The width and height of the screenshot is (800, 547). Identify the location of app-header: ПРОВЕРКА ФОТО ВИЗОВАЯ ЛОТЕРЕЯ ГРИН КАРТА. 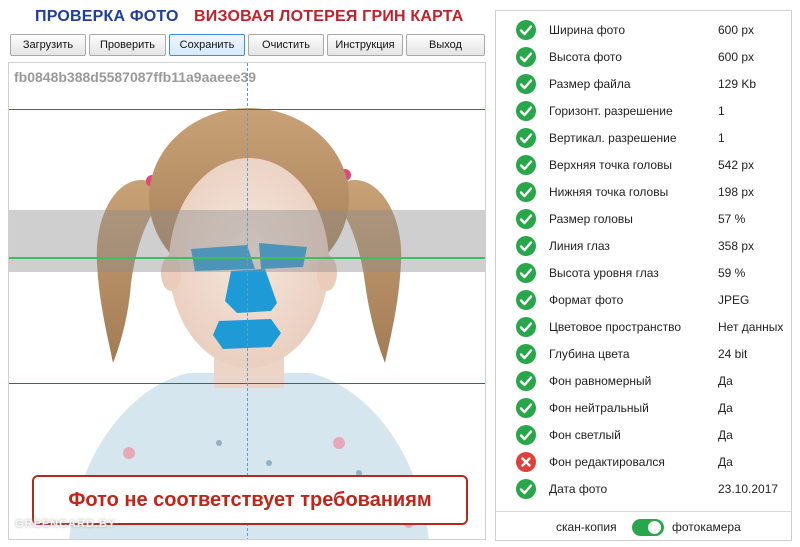
(245, 16).